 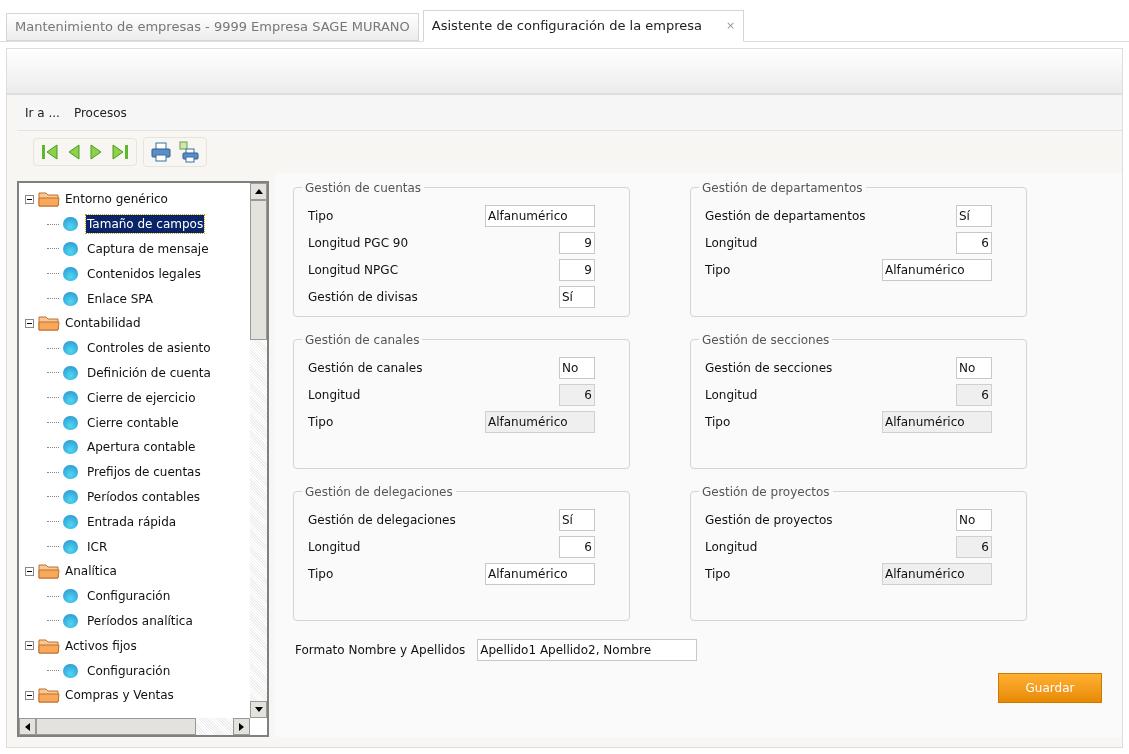 I want to click on tree-item: Cierre contable, so click(x=133, y=422).